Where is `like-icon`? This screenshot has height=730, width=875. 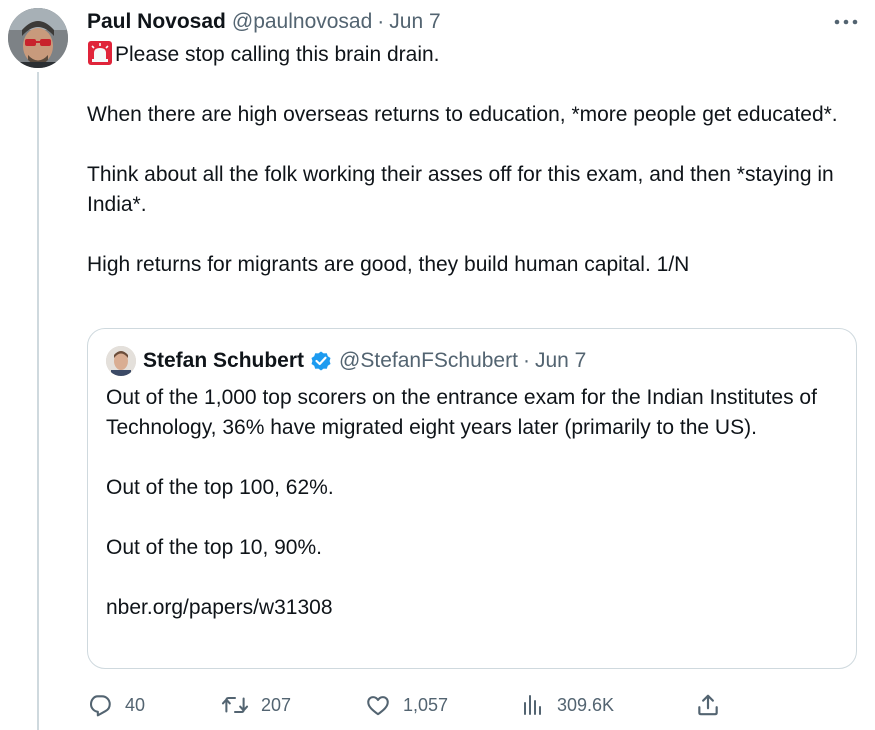
like-icon is located at coordinates (378, 706).